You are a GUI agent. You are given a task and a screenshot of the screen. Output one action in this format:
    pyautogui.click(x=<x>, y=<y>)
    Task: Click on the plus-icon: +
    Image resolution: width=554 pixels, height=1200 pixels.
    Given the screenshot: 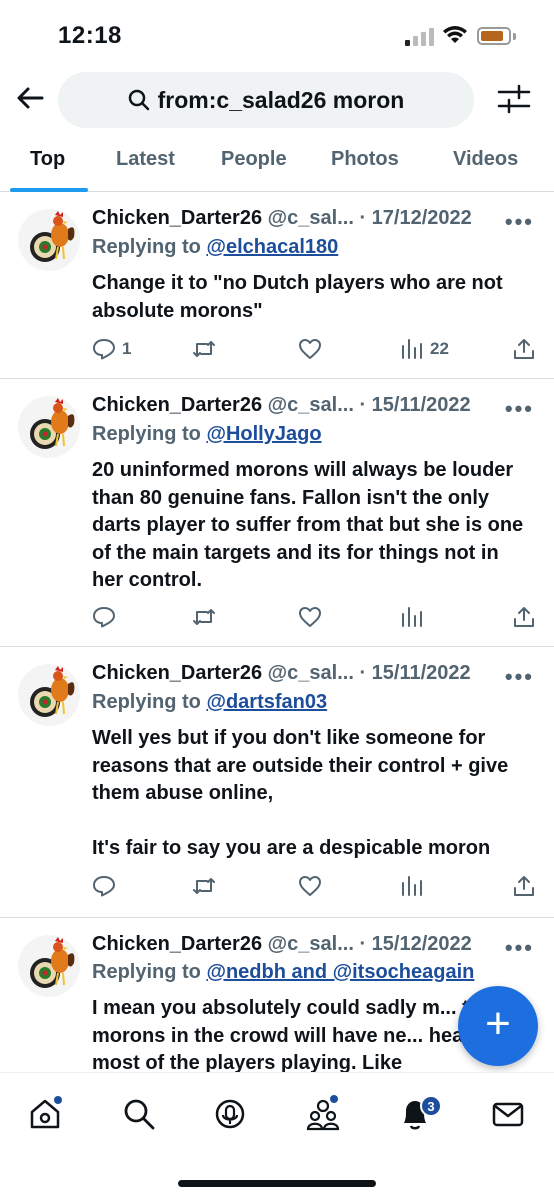 What is the action you would take?
    pyautogui.click(x=498, y=1023)
    